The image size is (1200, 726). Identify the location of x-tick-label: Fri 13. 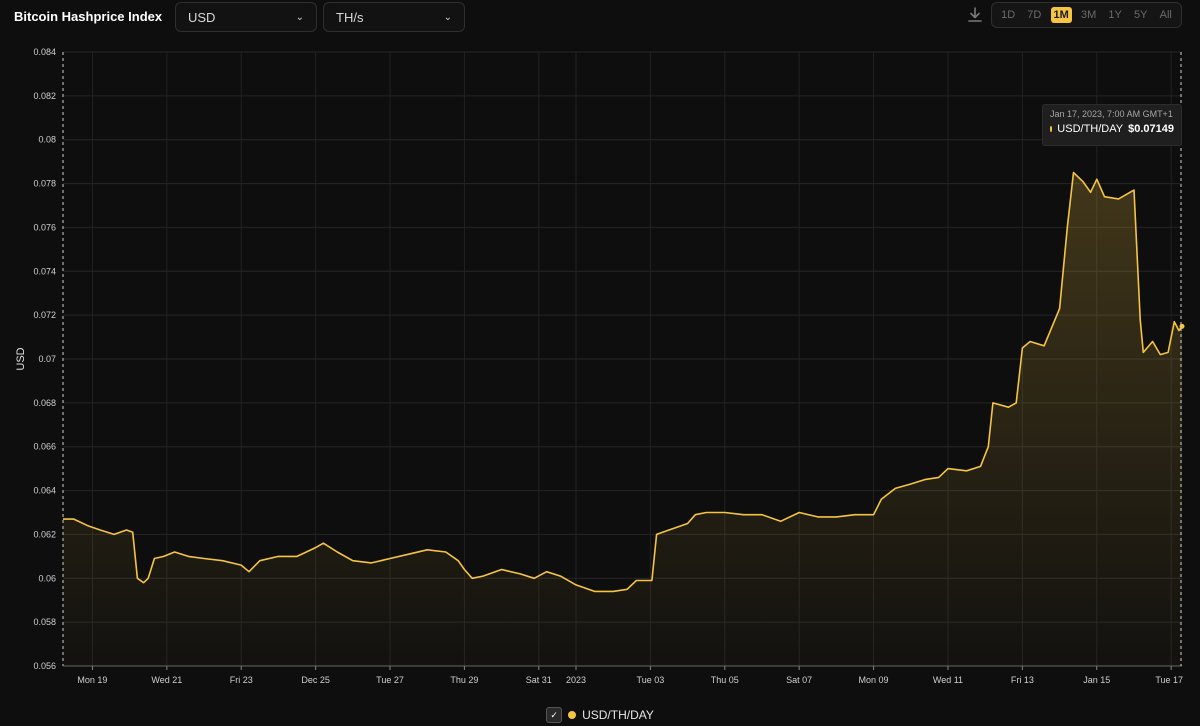
(1022, 680).